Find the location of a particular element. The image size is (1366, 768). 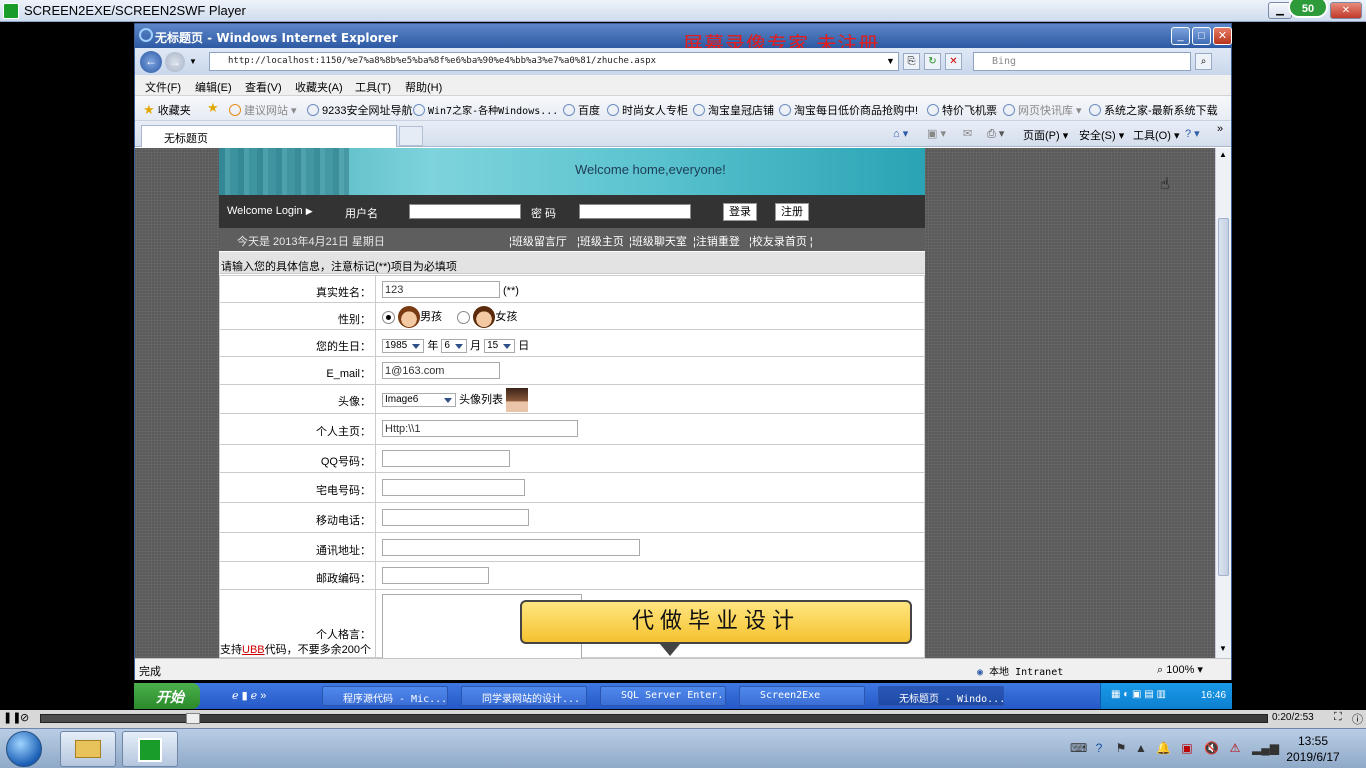

chevron-more-icon: » is located at coordinates (1220, 129).